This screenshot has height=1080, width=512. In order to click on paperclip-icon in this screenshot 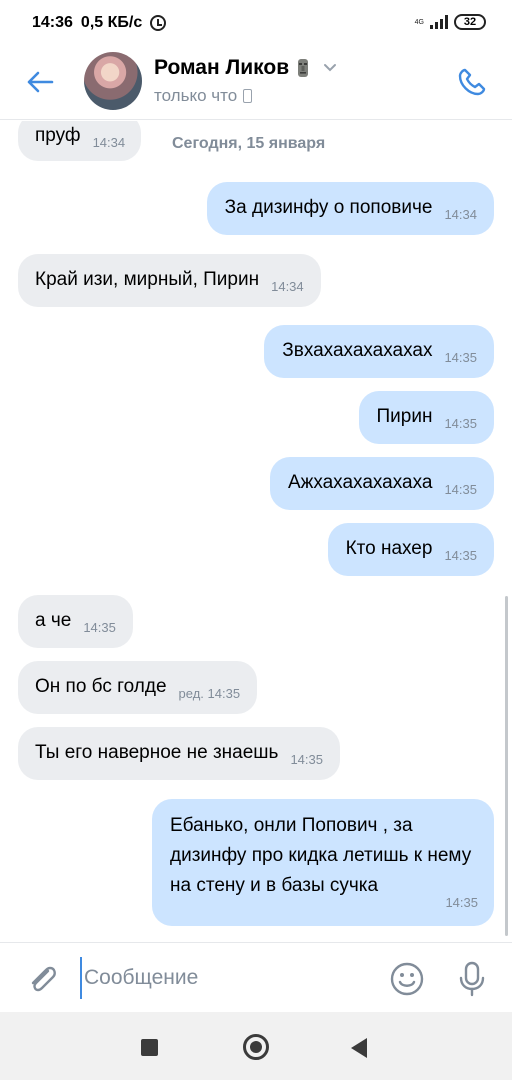, I will do `click(43, 979)`.